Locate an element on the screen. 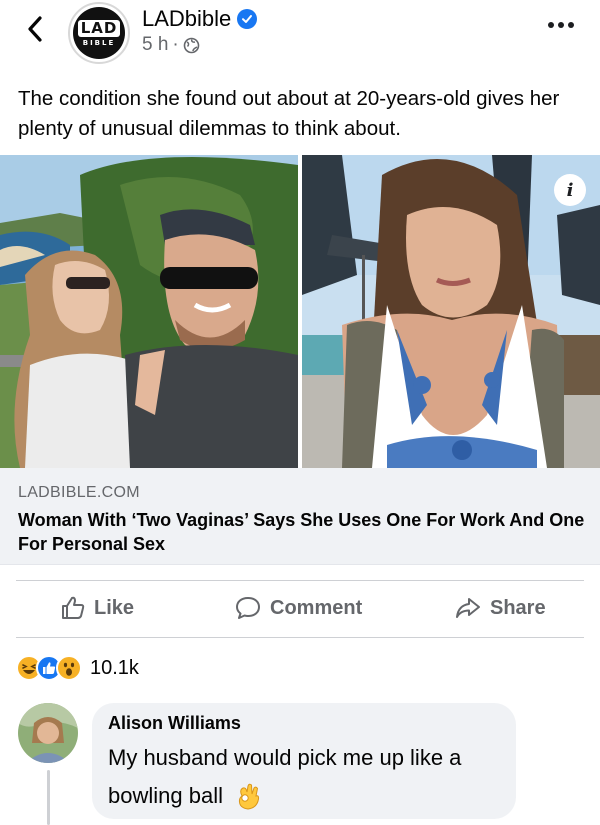 This screenshot has width=600, height=825. post-meta: 5 h · is located at coordinates (171, 45).